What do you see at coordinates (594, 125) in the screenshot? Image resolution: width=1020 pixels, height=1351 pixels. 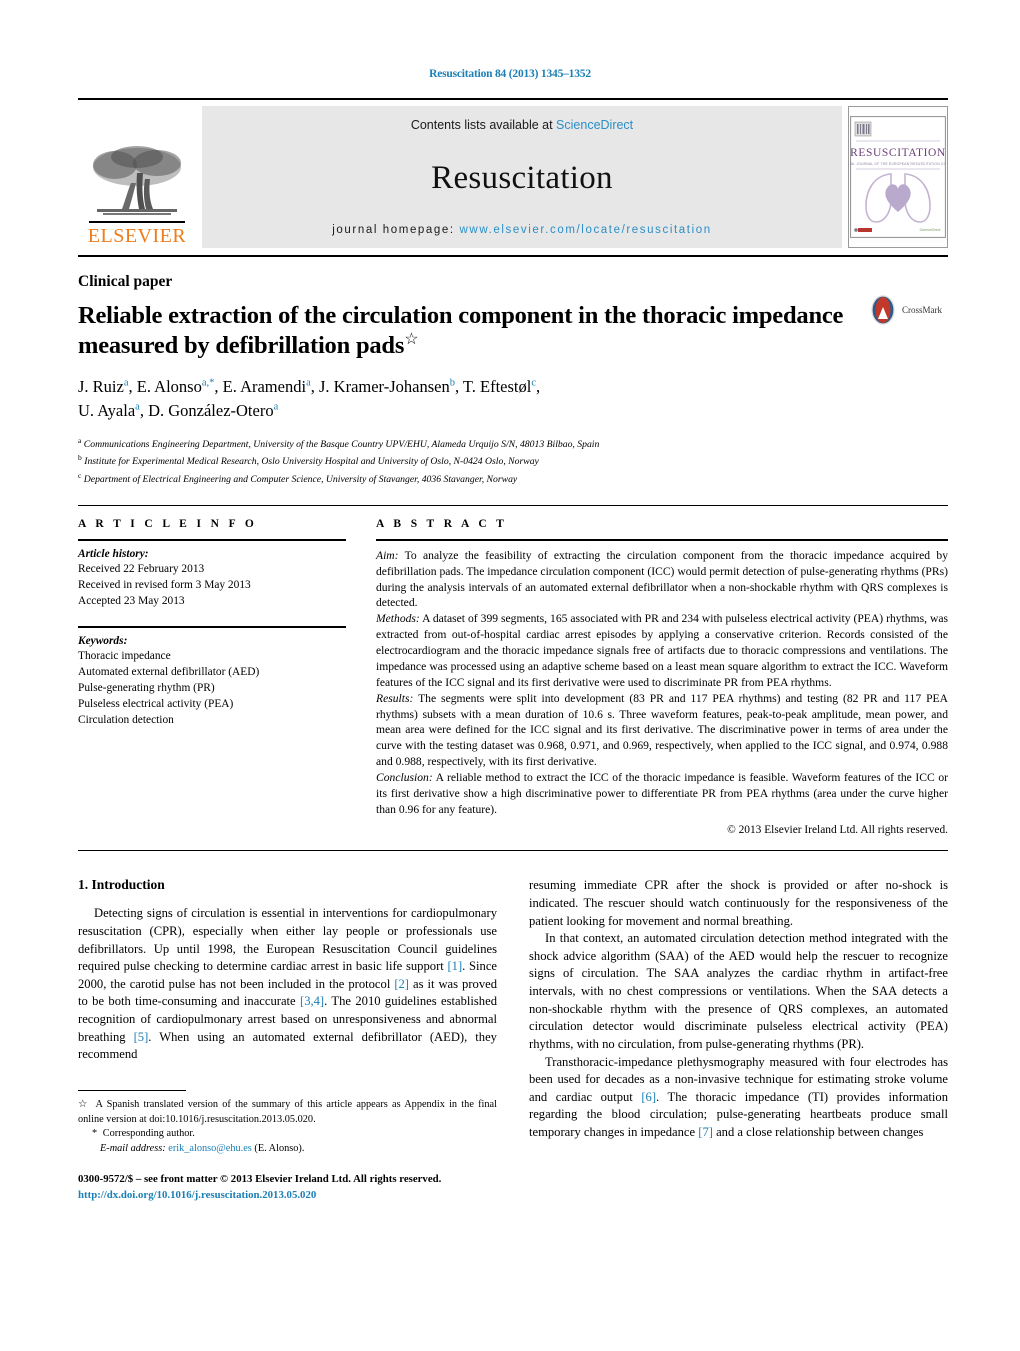 I see `sciencedirect-link: ScienceDirect` at bounding box center [594, 125].